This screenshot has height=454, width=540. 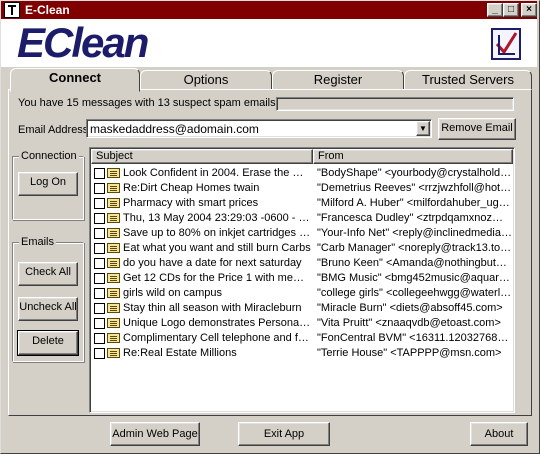 I want to click on list-header: Subject From, so click(x=302, y=156).